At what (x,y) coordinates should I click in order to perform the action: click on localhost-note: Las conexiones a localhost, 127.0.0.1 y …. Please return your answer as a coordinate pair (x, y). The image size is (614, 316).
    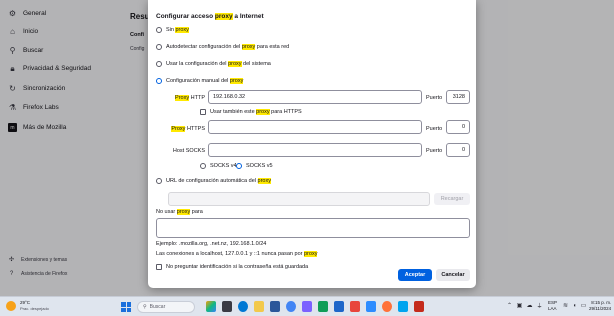
    Looking at the image, I should click on (237, 254).